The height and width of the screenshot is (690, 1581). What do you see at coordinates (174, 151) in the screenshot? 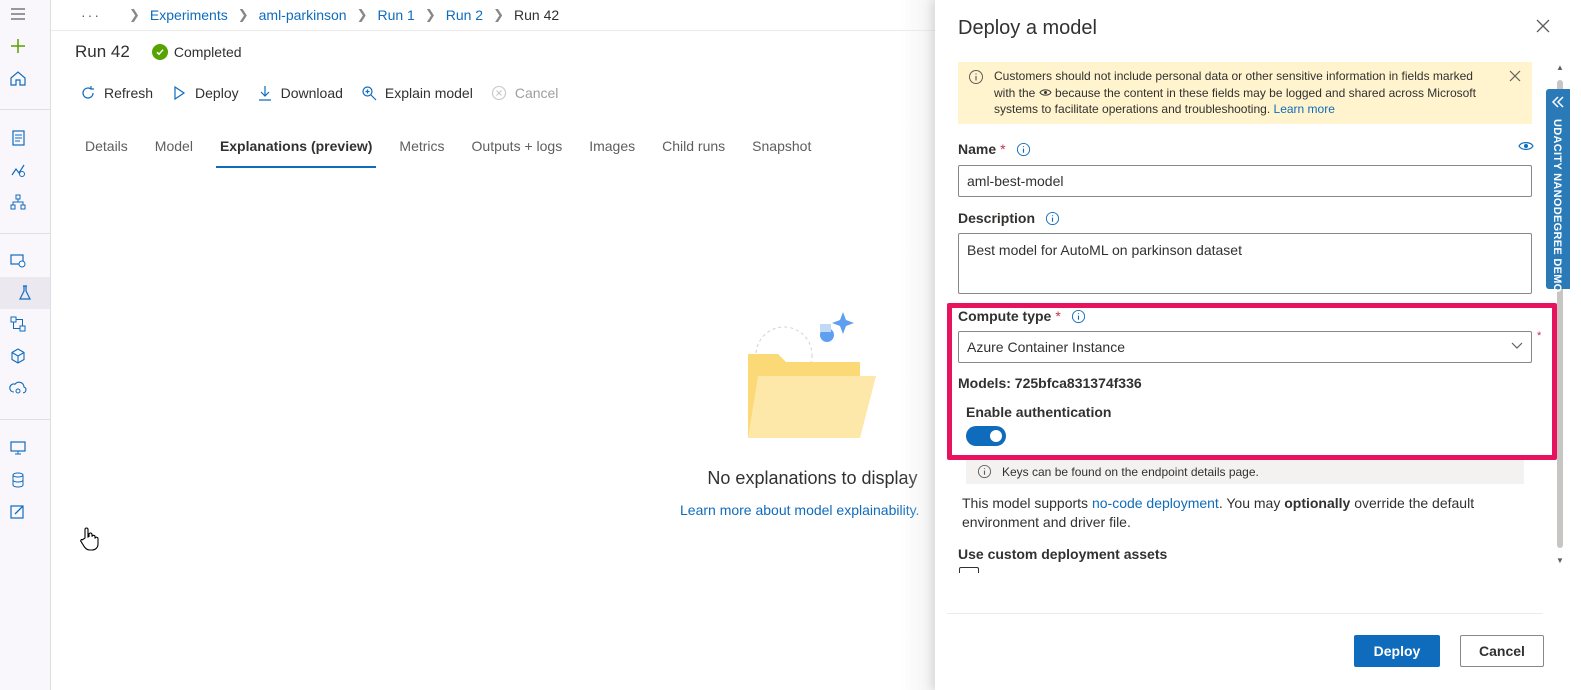
I see `tab-model: Model` at bounding box center [174, 151].